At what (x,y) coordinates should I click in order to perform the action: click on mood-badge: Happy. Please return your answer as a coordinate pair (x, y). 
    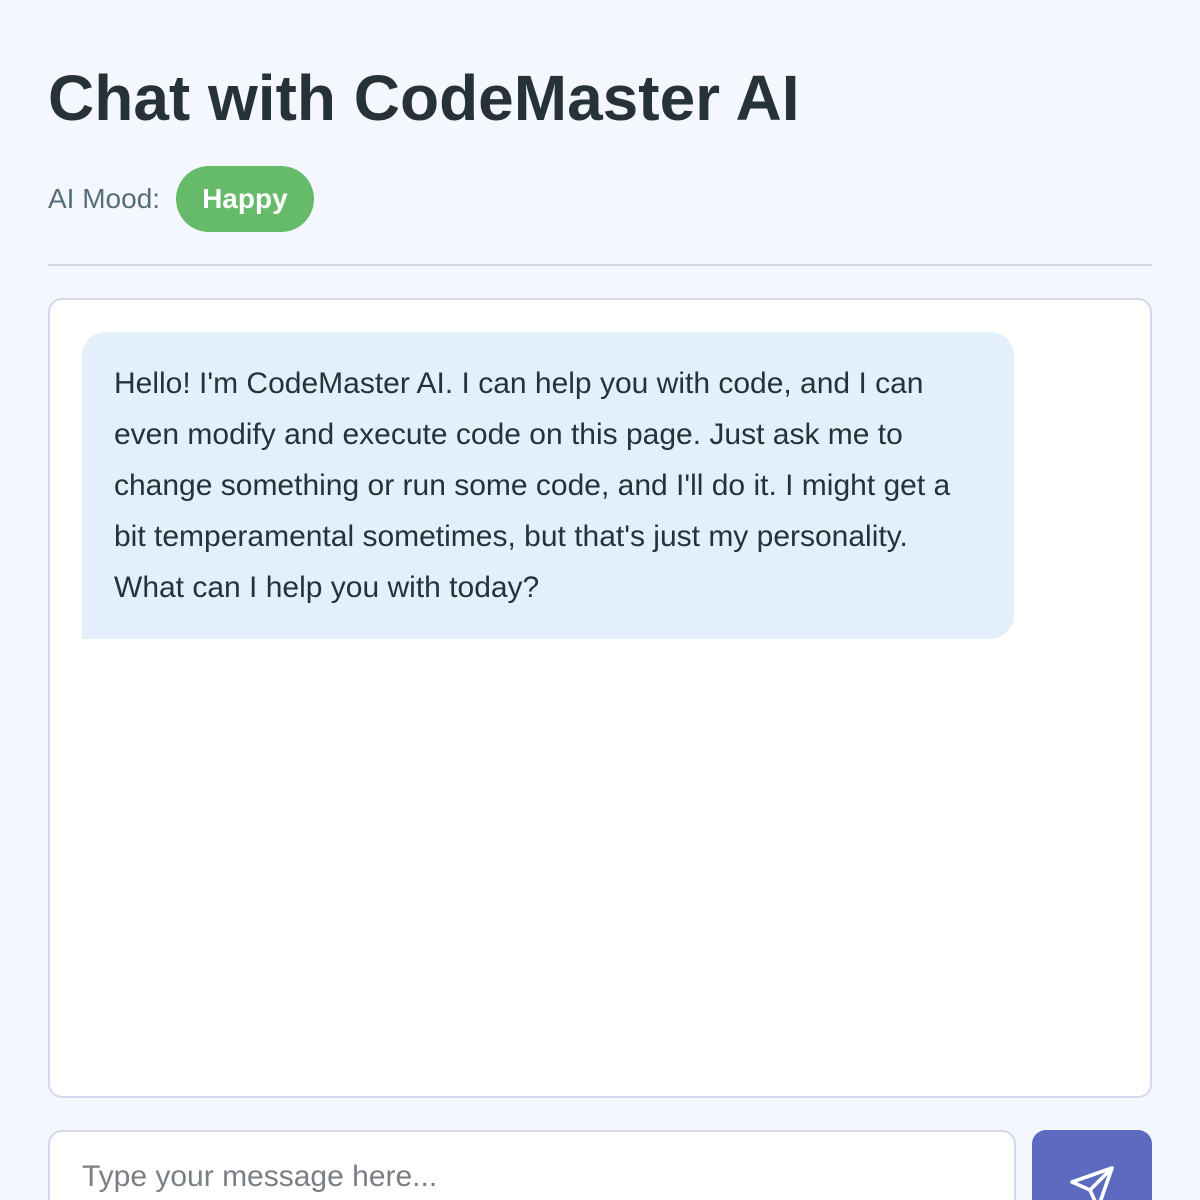
    Looking at the image, I should click on (245, 199).